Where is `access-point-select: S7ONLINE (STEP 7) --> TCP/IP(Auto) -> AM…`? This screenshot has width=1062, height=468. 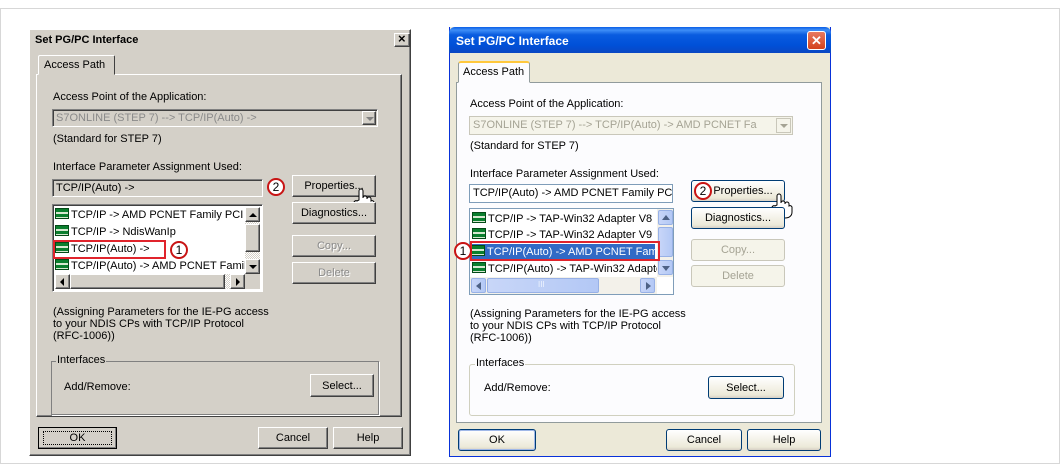
access-point-select: S7ONLINE (STEP 7) --> TCP/IP(Auto) -> AM… is located at coordinates (631, 125).